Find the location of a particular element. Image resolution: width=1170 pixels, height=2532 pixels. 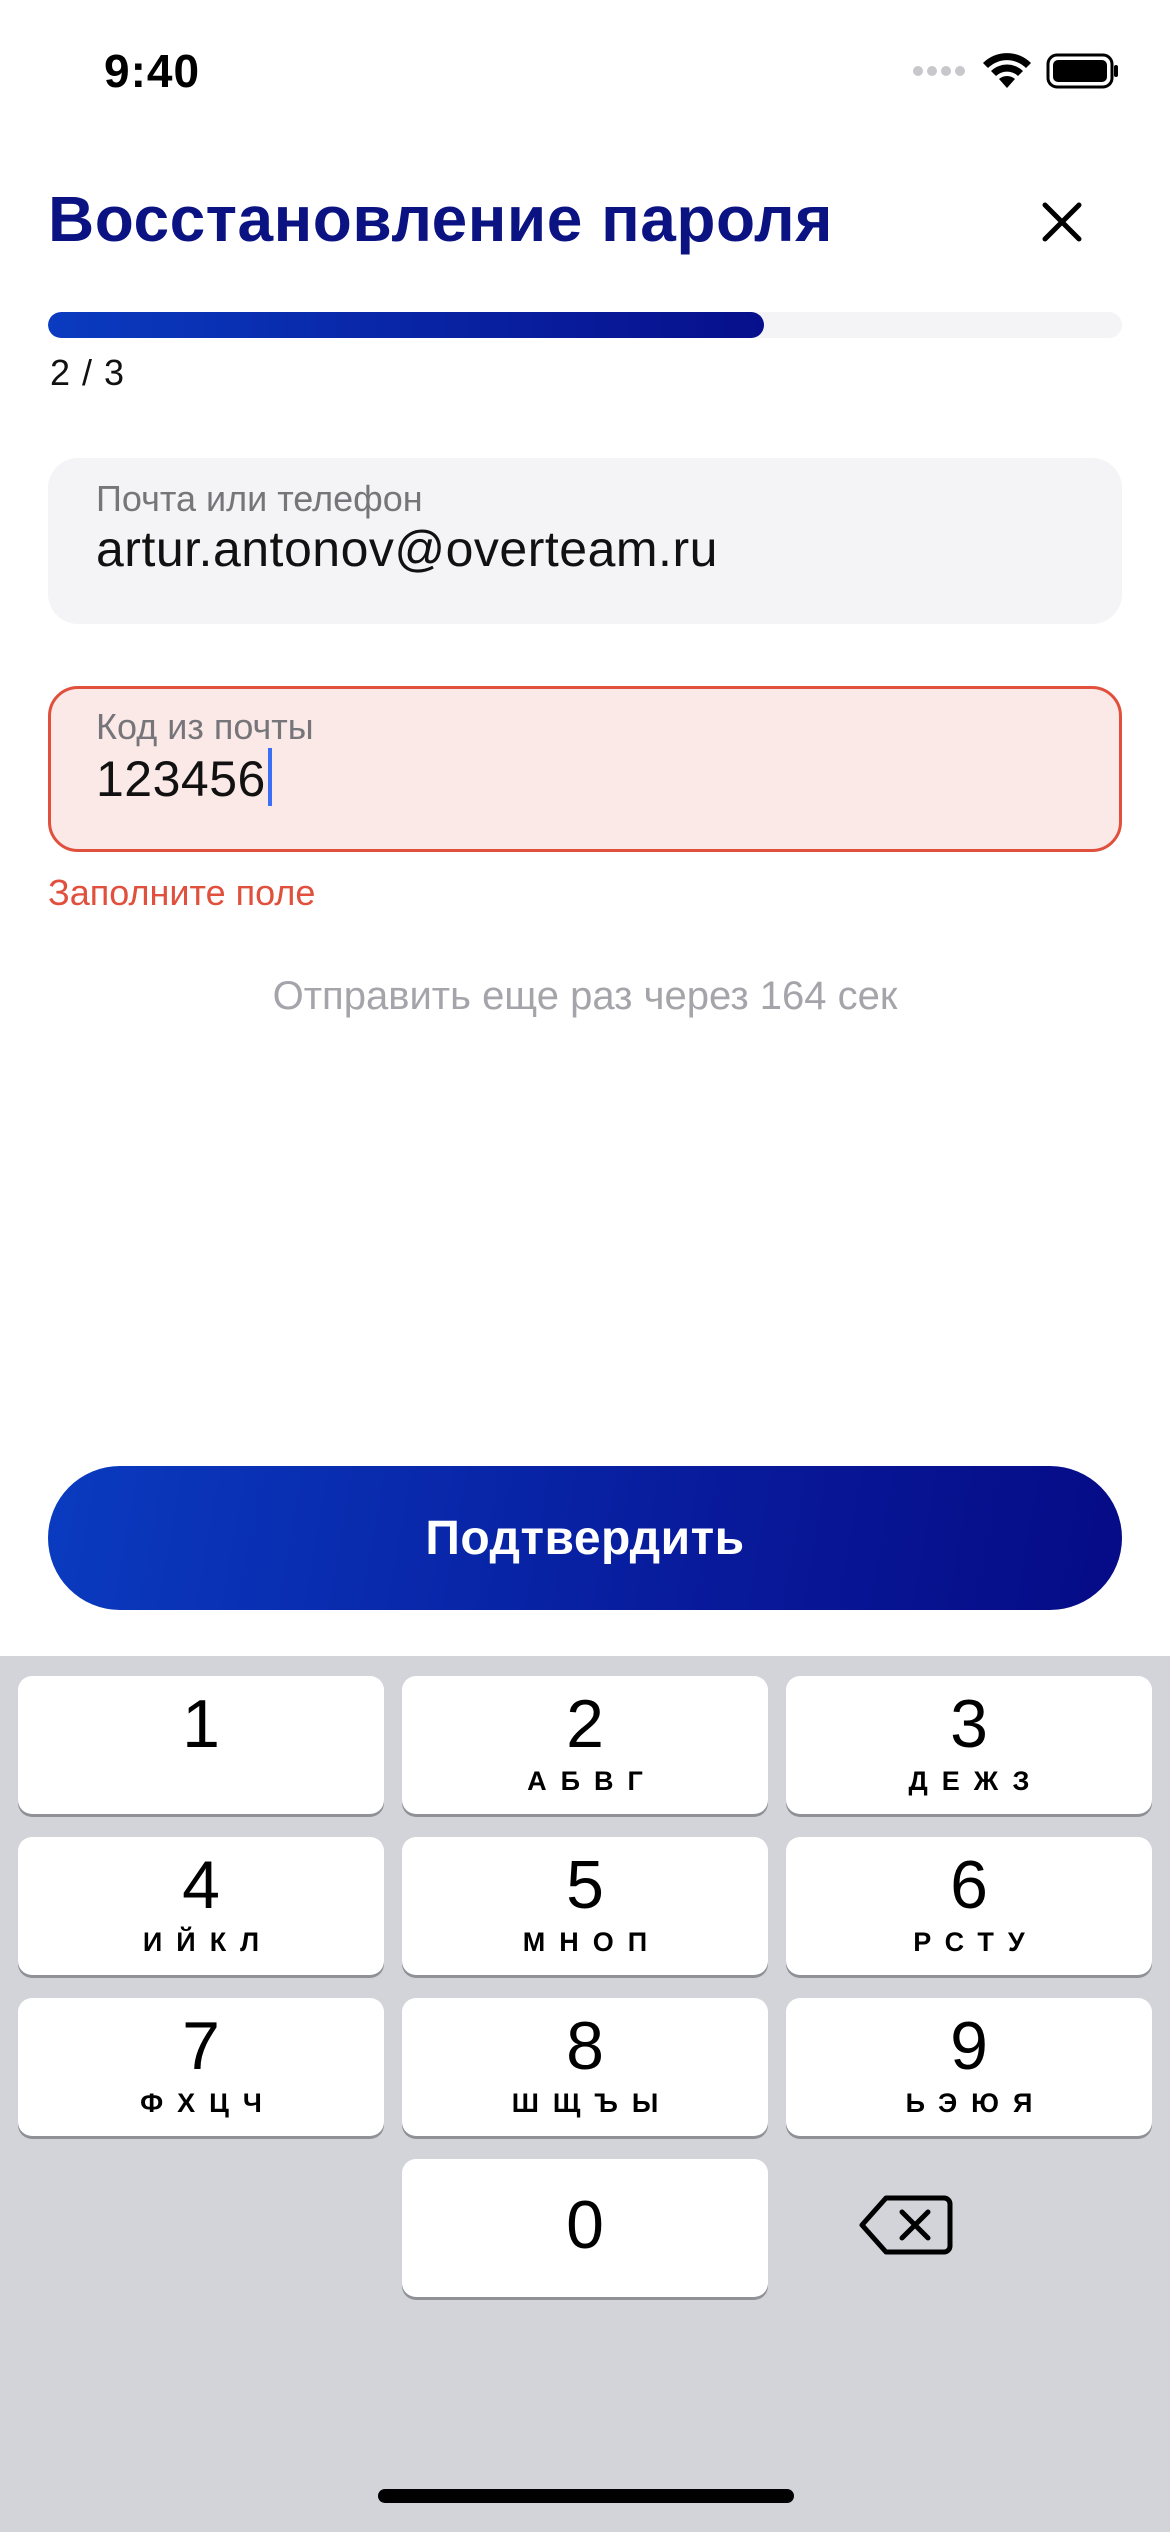

key-8: 8 ШЩЪЫ is located at coordinates (585, 2067).